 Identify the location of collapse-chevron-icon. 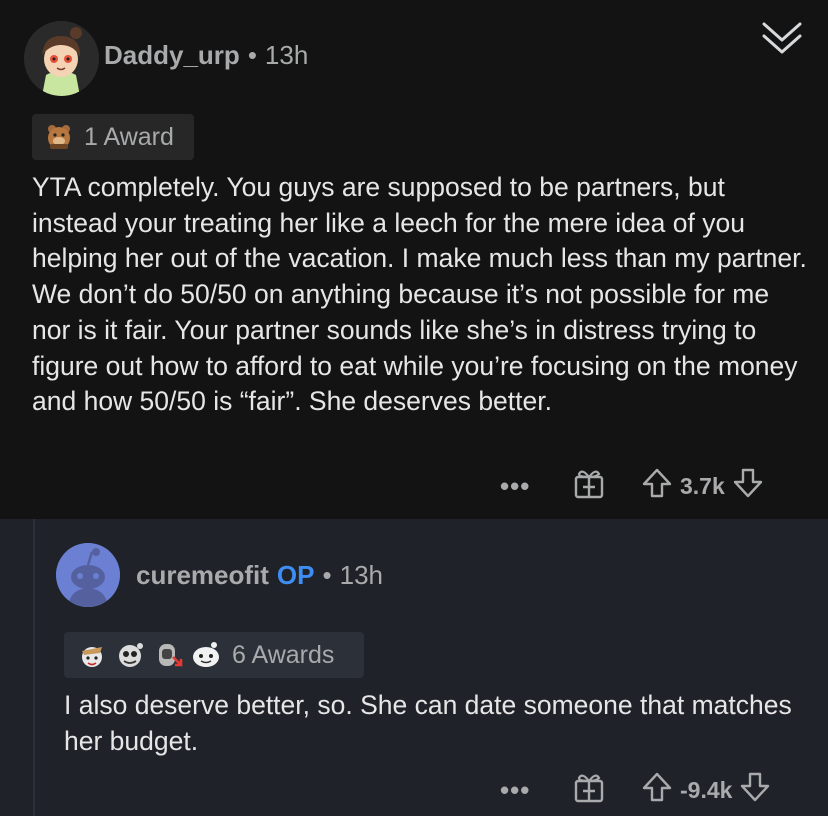
(782, 38).